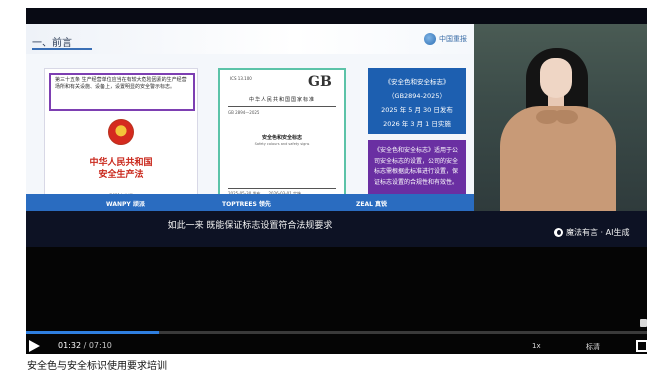 The width and height of the screenshot is (668, 374). What do you see at coordinates (372, 204) in the screenshot?
I see `brand-zeal: ZEAL 真锐` at bounding box center [372, 204].